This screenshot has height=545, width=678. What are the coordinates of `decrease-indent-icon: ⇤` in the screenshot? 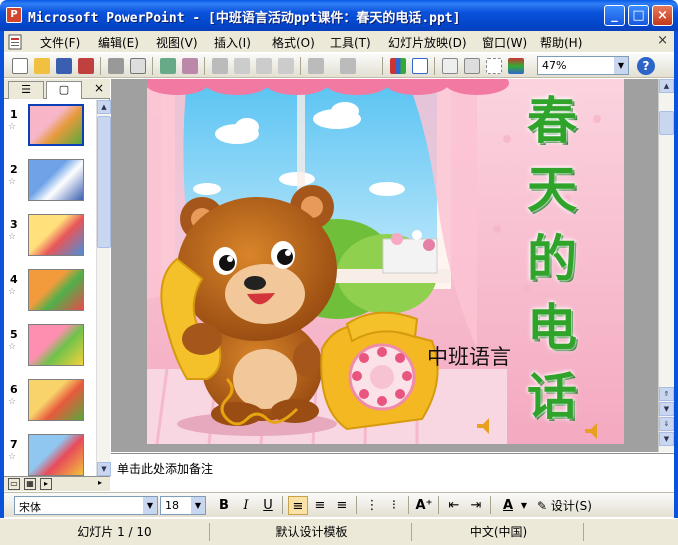 It's located at (454, 505).